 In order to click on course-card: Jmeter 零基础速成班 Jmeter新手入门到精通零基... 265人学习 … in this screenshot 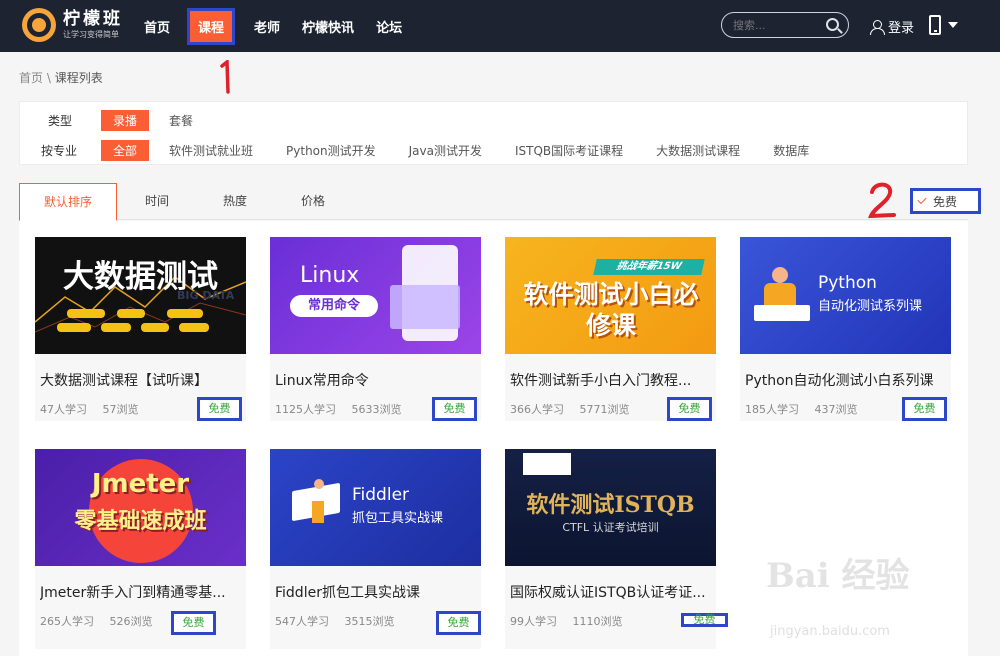, I will do `click(140, 549)`.